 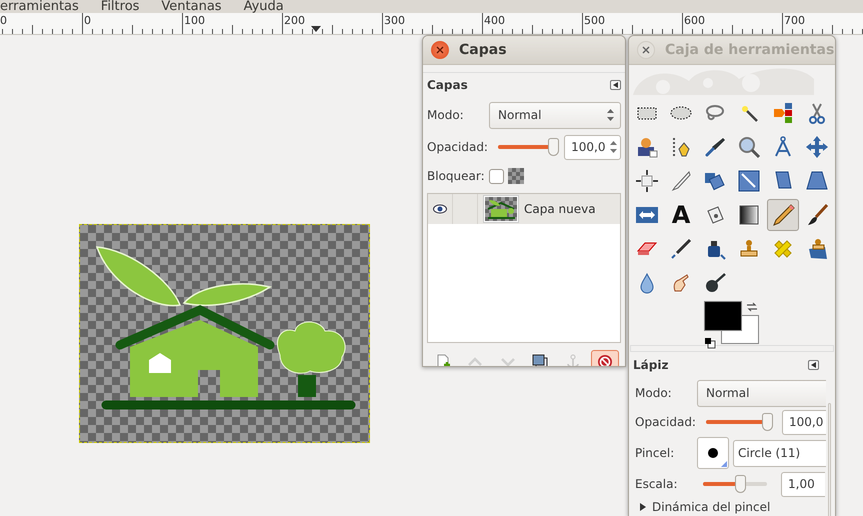 What do you see at coordinates (749, 147) in the screenshot?
I see `magnifier-icon` at bounding box center [749, 147].